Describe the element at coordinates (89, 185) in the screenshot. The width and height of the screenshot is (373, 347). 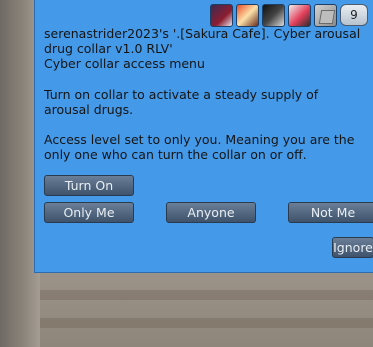
I see `turn-on-button: Turn On` at that location.